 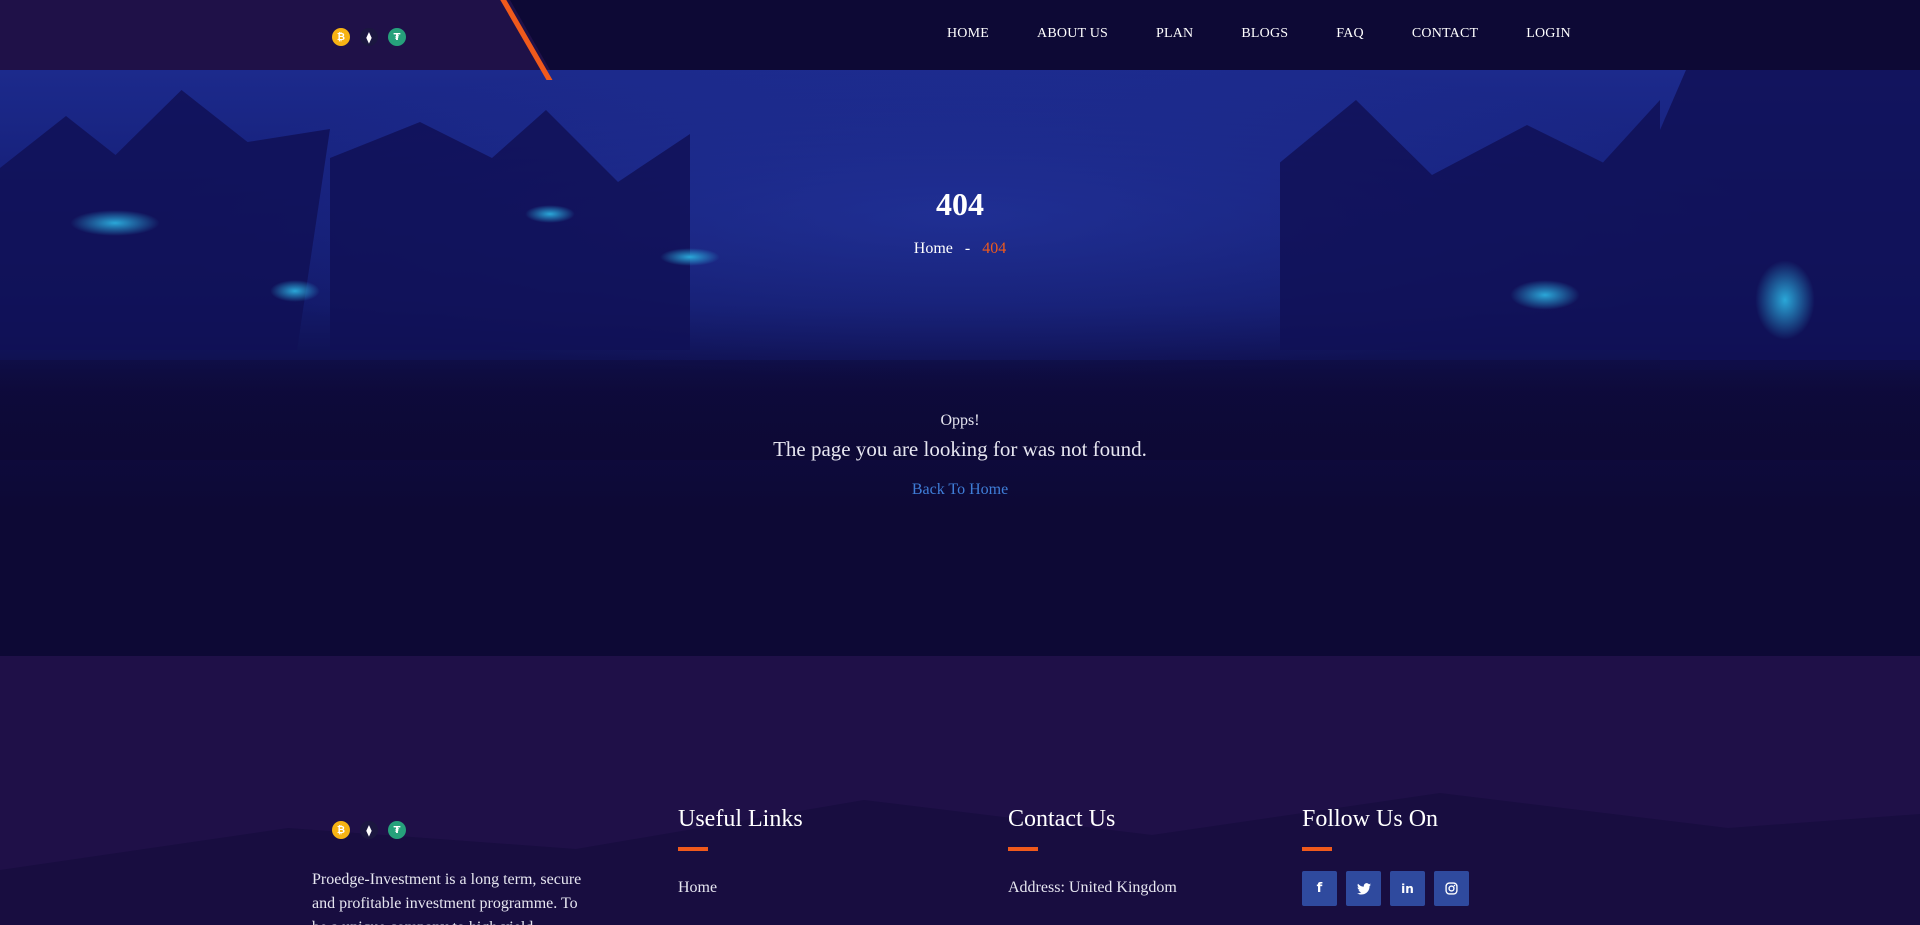 I want to click on header-logo-area, so click(x=275, y=35).